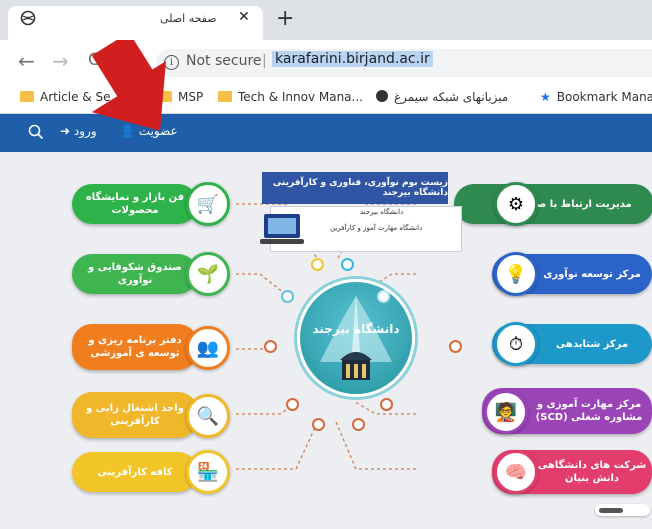 Image resolution: width=652 pixels, height=529 pixels. I want to click on tab-title: صفحه اصلی, so click(188, 18).